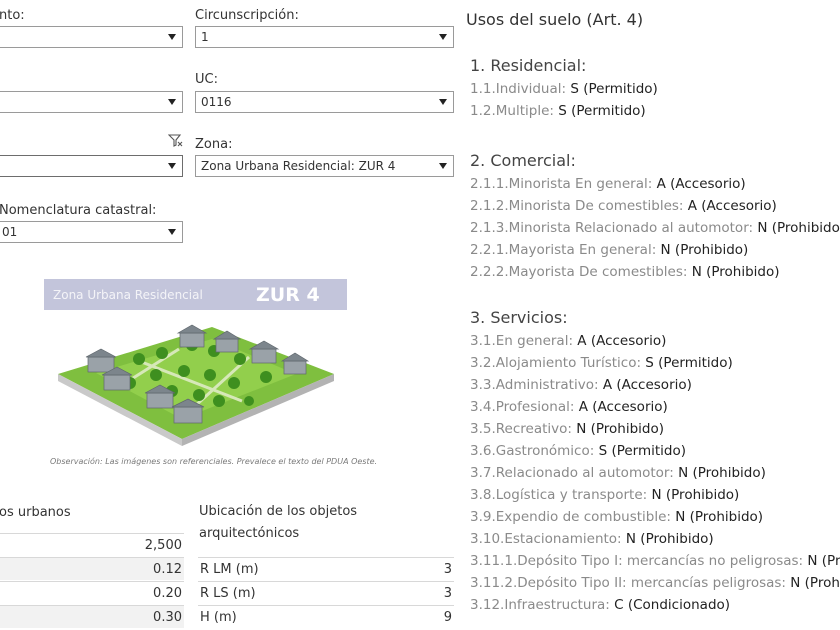 The image size is (840, 630). Describe the element at coordinates (167, 593) in the screenshot. I see `table-cell-value: 0.20` at that location.